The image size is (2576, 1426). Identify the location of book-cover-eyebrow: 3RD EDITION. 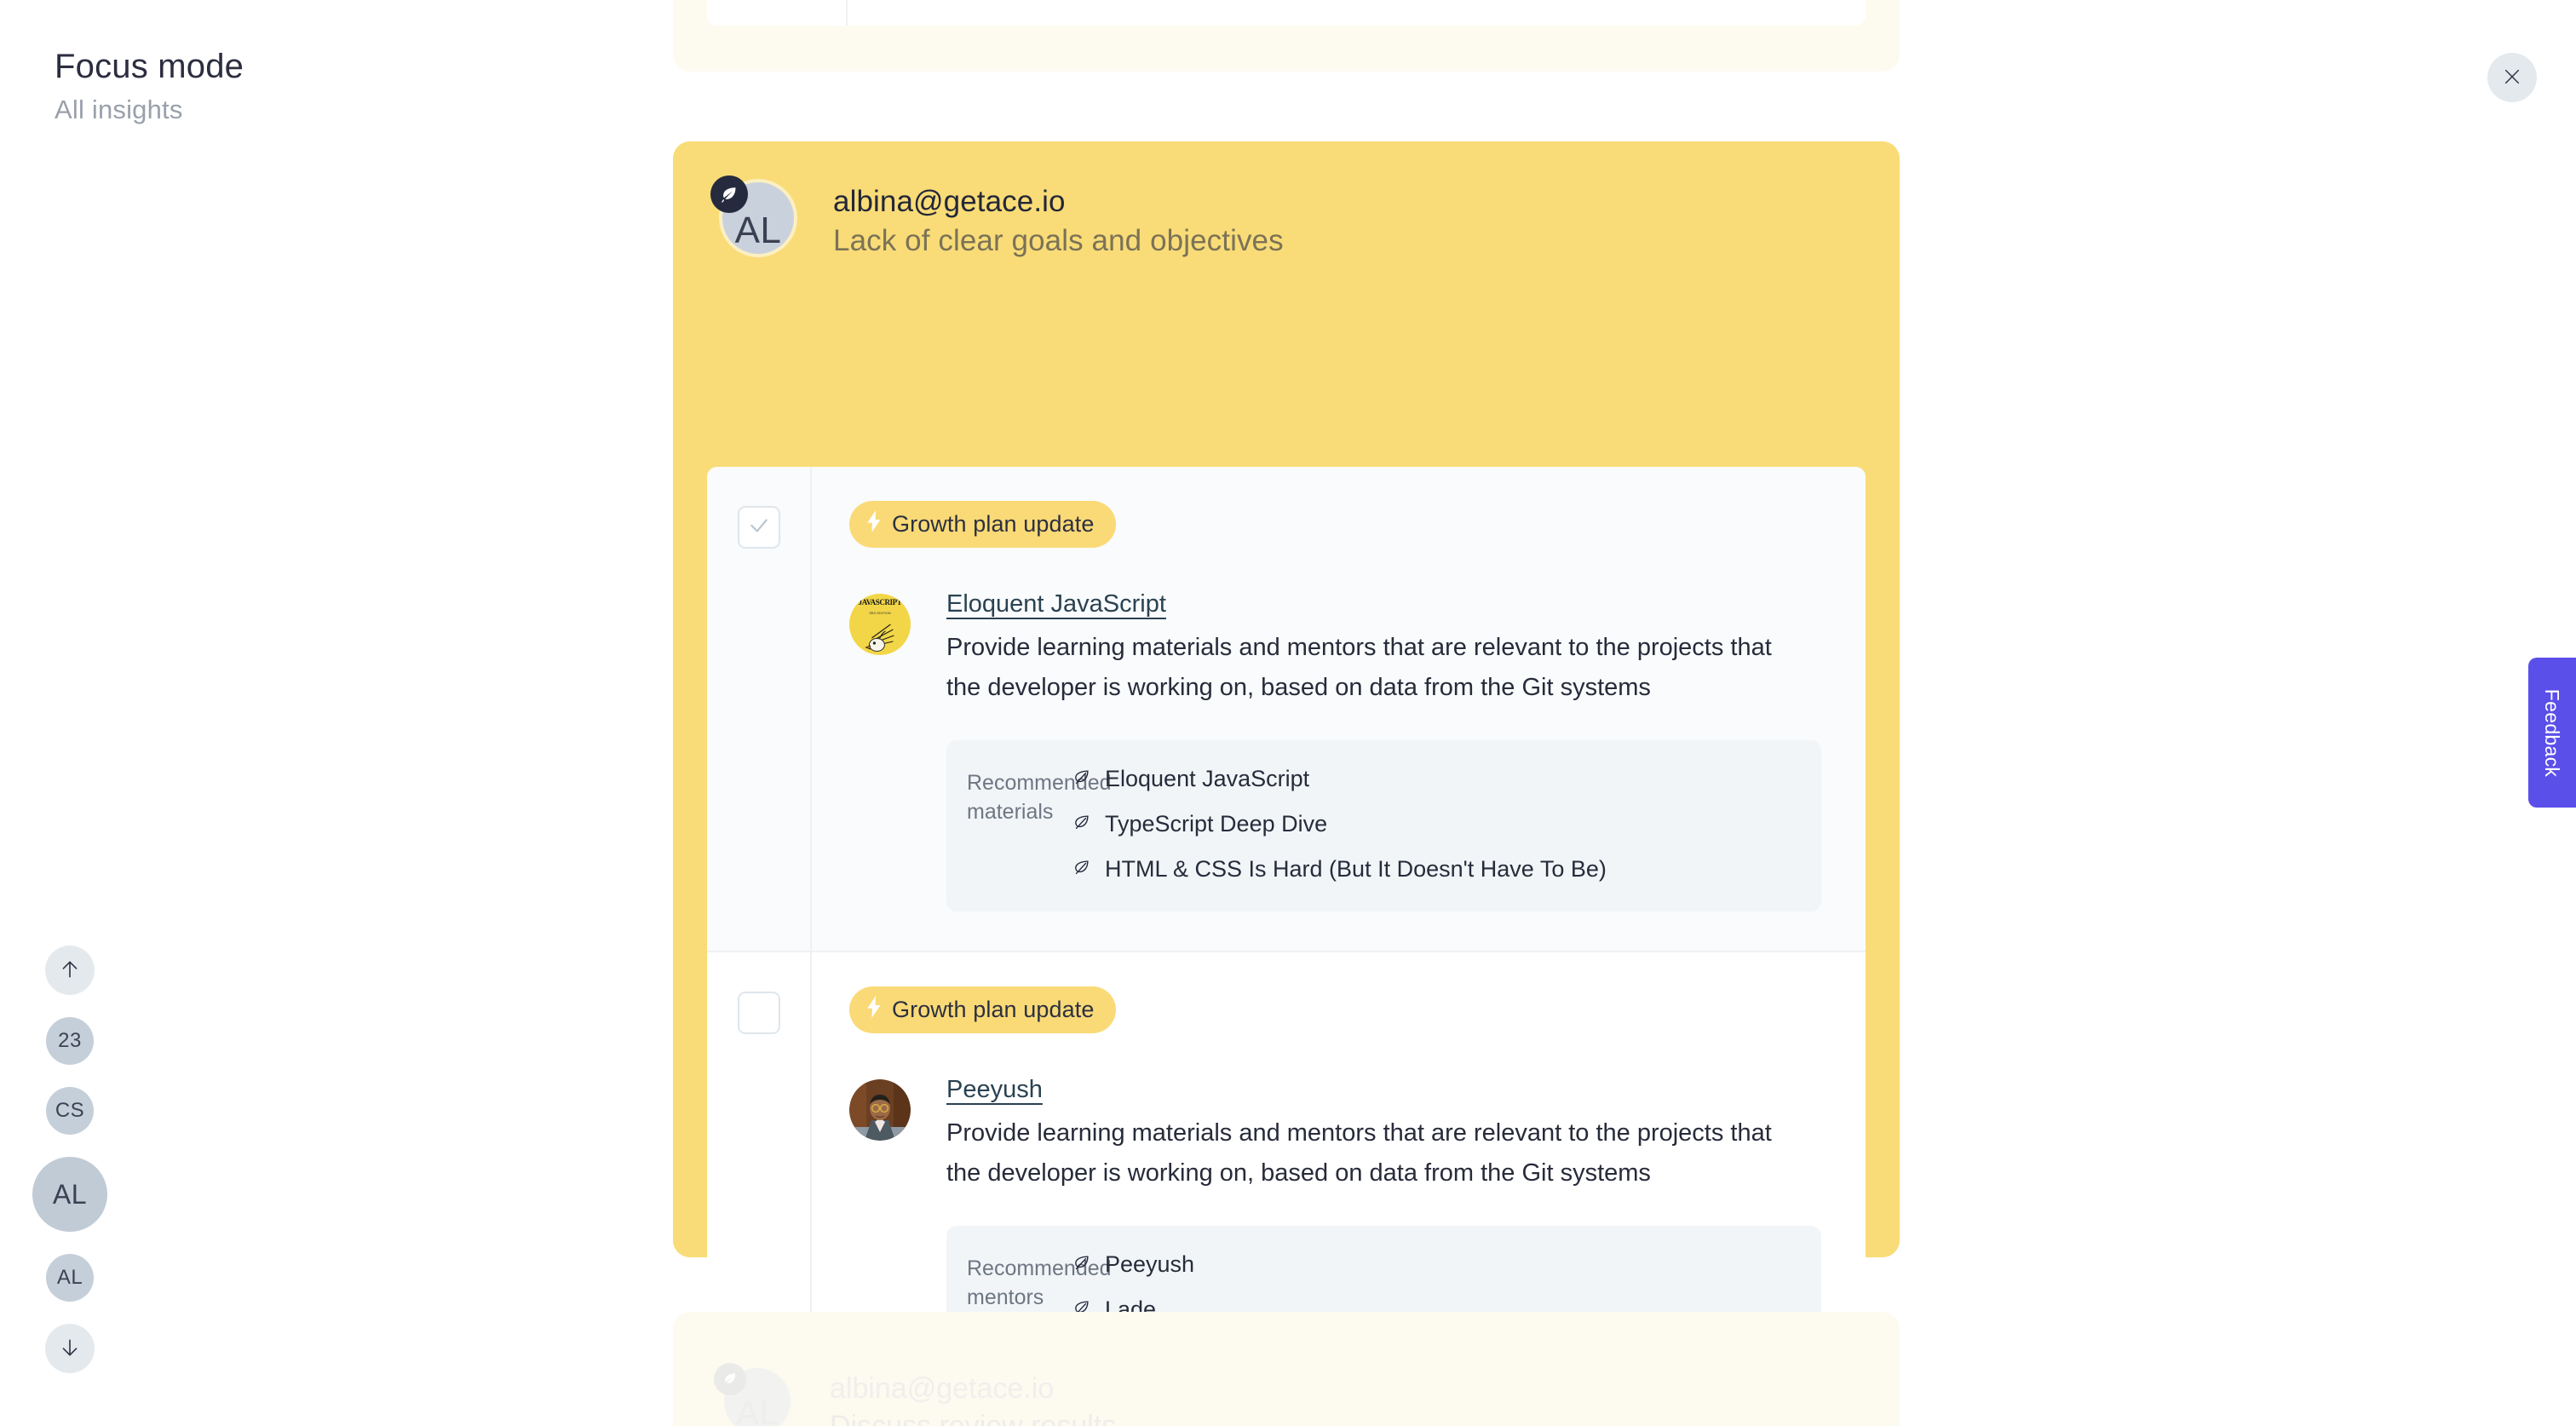
(880, 613).